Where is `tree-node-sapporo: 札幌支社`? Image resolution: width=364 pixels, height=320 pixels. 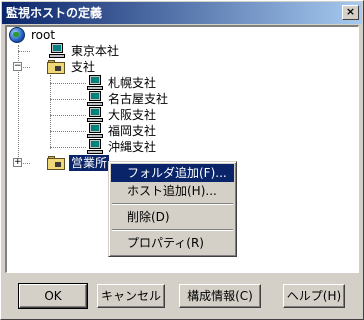 tree-node-sapporo: 札幌支社 is located at coordinates (132, 83).